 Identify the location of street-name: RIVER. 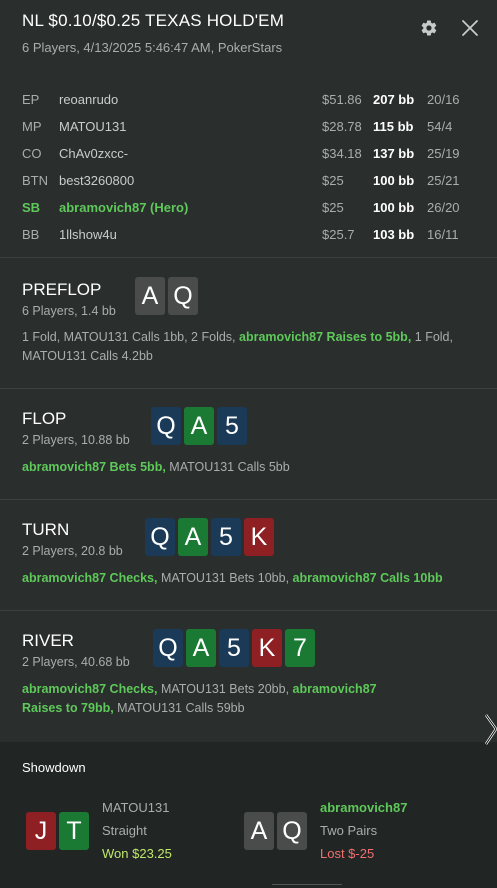
(48, 640).